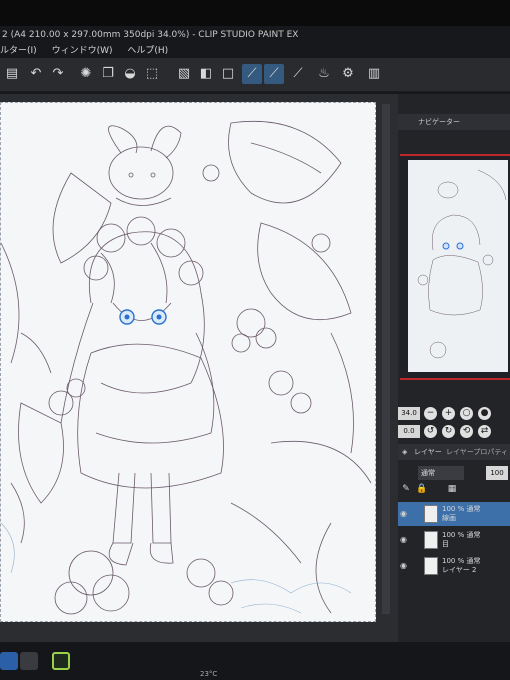  What do you see at coordinates (206, 74) in the screenshot?
I see `fill-adjust-icon: ◧` at bounding box center [206, 74].